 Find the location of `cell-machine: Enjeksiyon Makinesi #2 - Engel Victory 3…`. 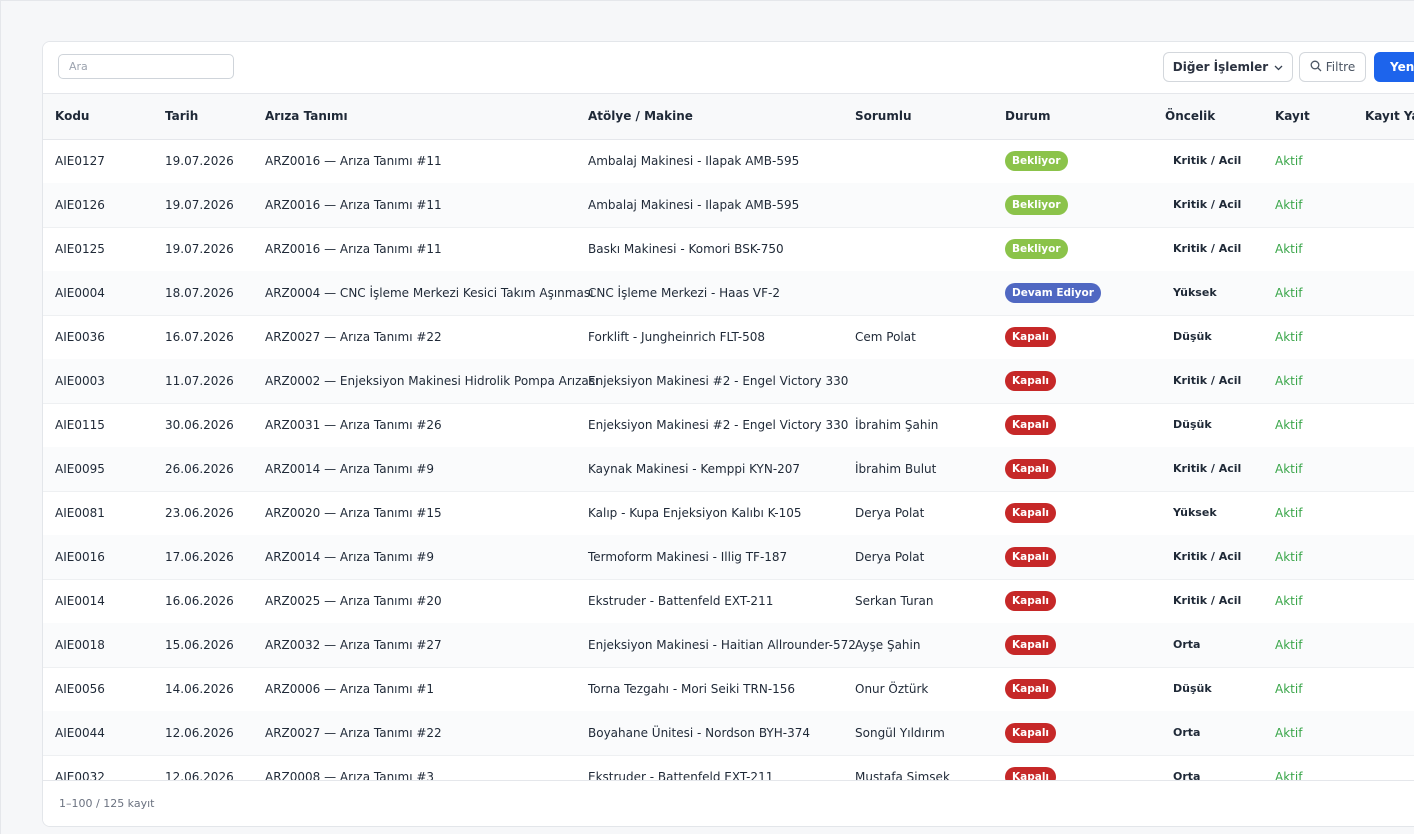

cell-machine: Enjeksiyon Makinesi #2 - Engel Victory 3… is located at coordinates (718, 425).